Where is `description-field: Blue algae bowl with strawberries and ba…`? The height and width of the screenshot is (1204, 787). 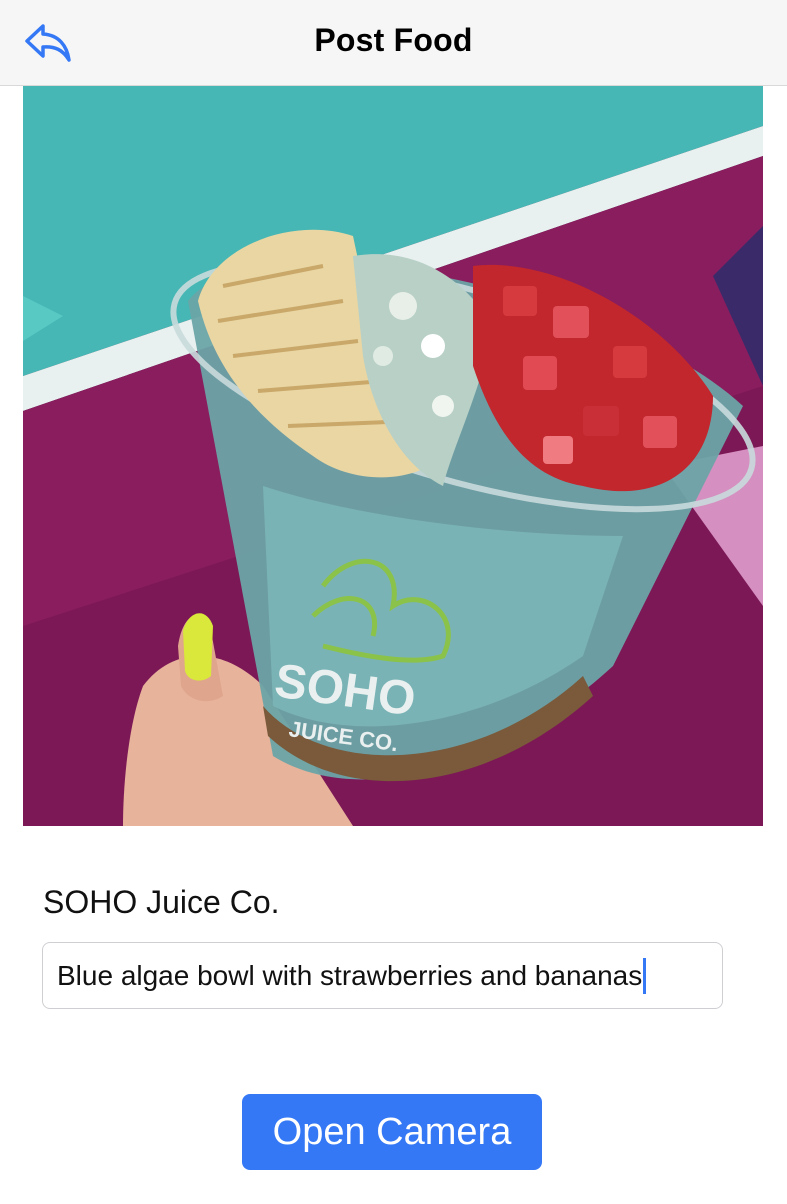
description-field: Blue algae bowl with strawberries and ba… is located at coordinates (382, 975).